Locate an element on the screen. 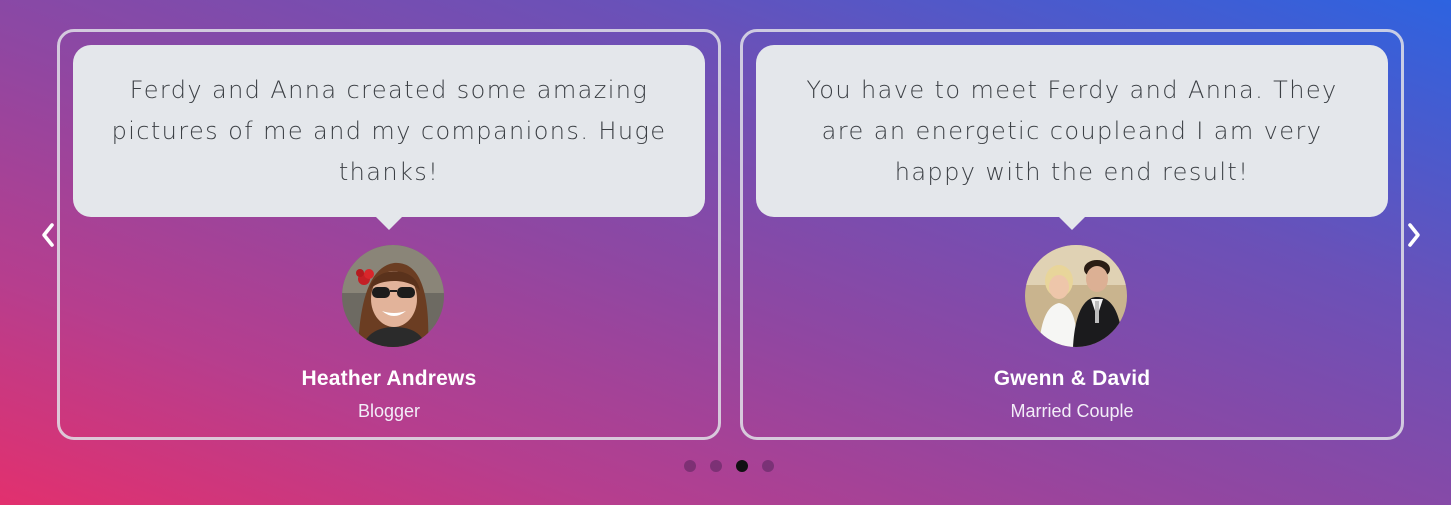 The image size is (1451, 505). next-arrow is located at coordinates (1414, 235).